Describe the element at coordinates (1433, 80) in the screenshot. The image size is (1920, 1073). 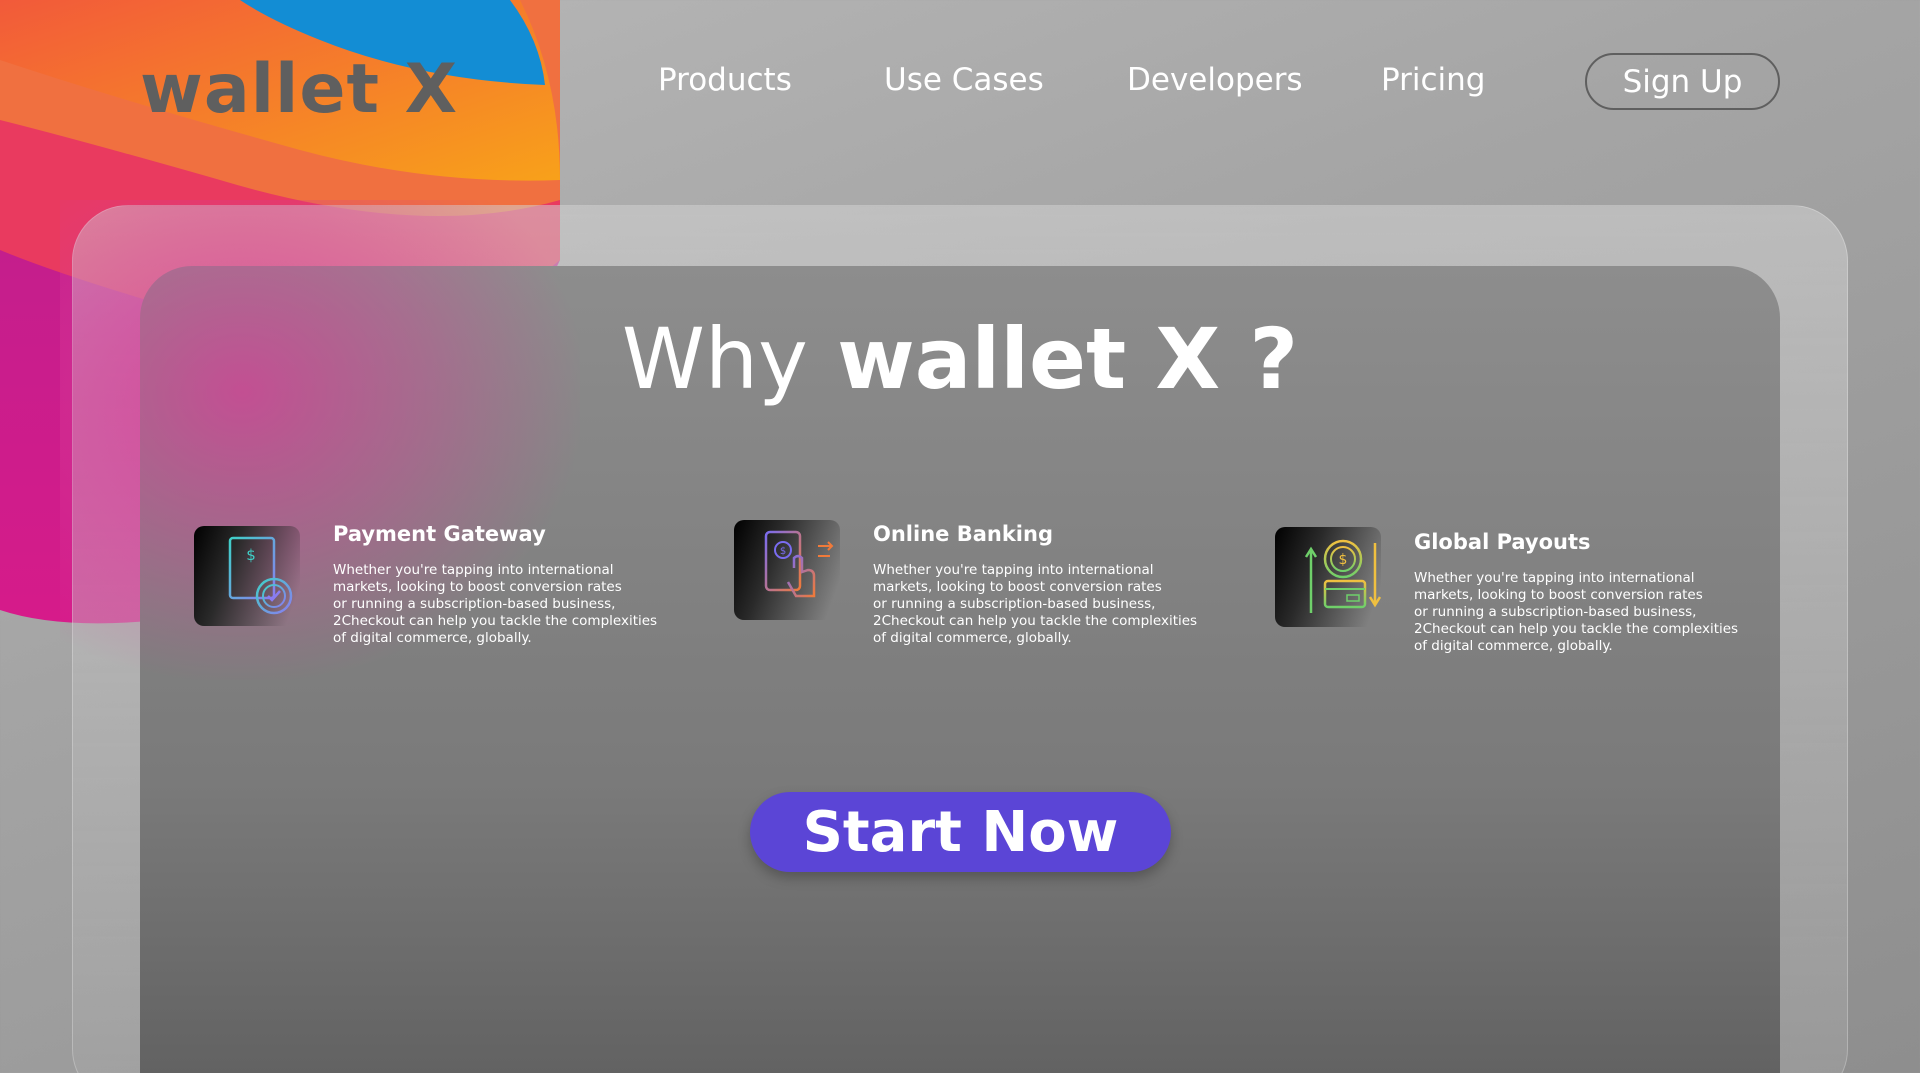
I see `nav-link-pricing: Pricing` at that location.